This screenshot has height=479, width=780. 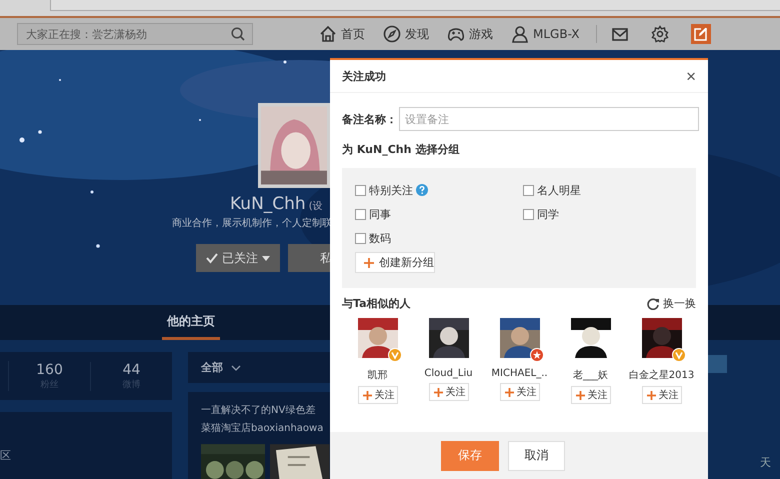 I want to click on info-text: 区, so click(x=5, y=455).